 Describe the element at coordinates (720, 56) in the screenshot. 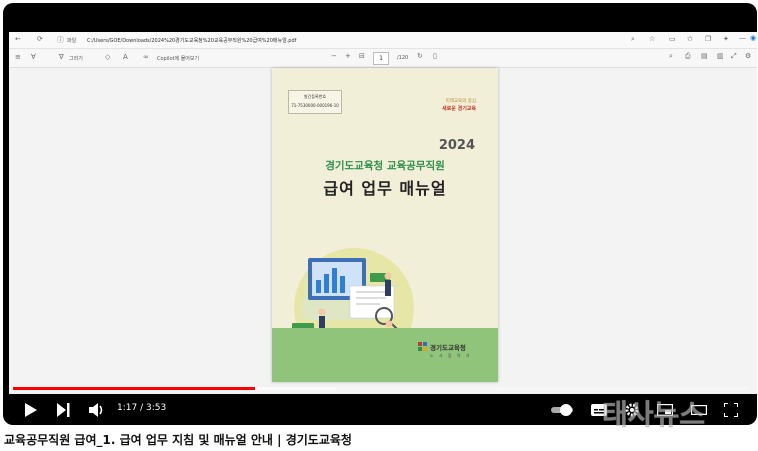

I see `save-as-icon: ▥` at that location.